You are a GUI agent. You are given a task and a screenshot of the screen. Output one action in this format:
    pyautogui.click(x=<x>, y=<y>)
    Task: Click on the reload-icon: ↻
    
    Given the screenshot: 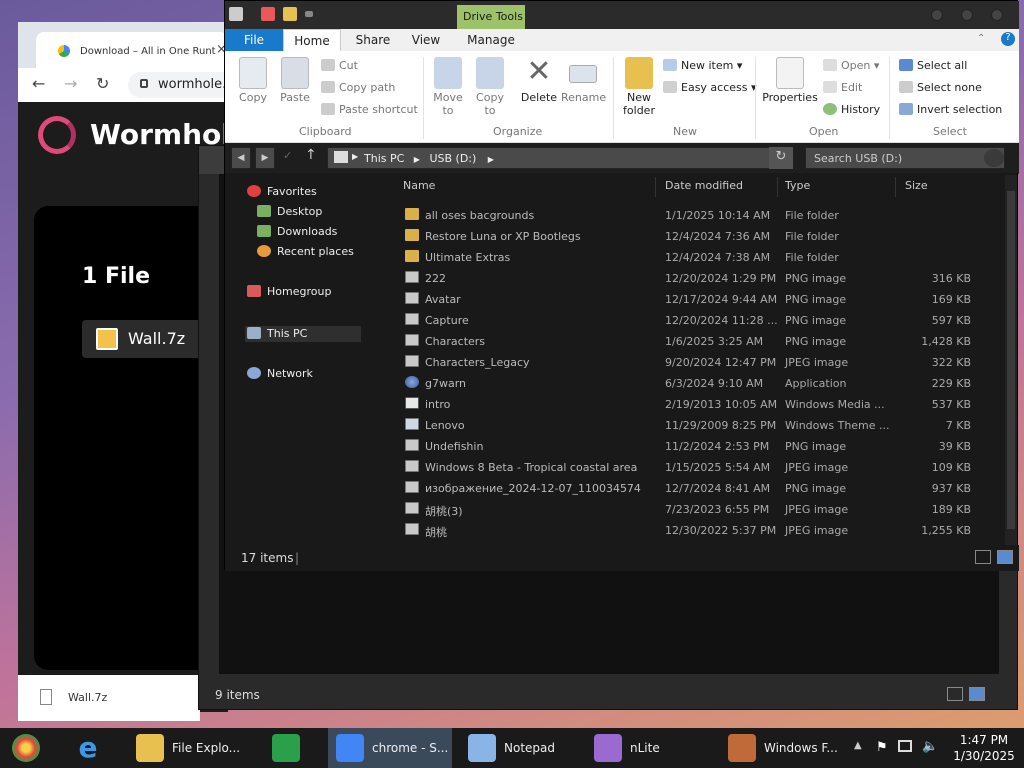 What is the action you would take?
    pyautogui.click(x=102, y=83)
    